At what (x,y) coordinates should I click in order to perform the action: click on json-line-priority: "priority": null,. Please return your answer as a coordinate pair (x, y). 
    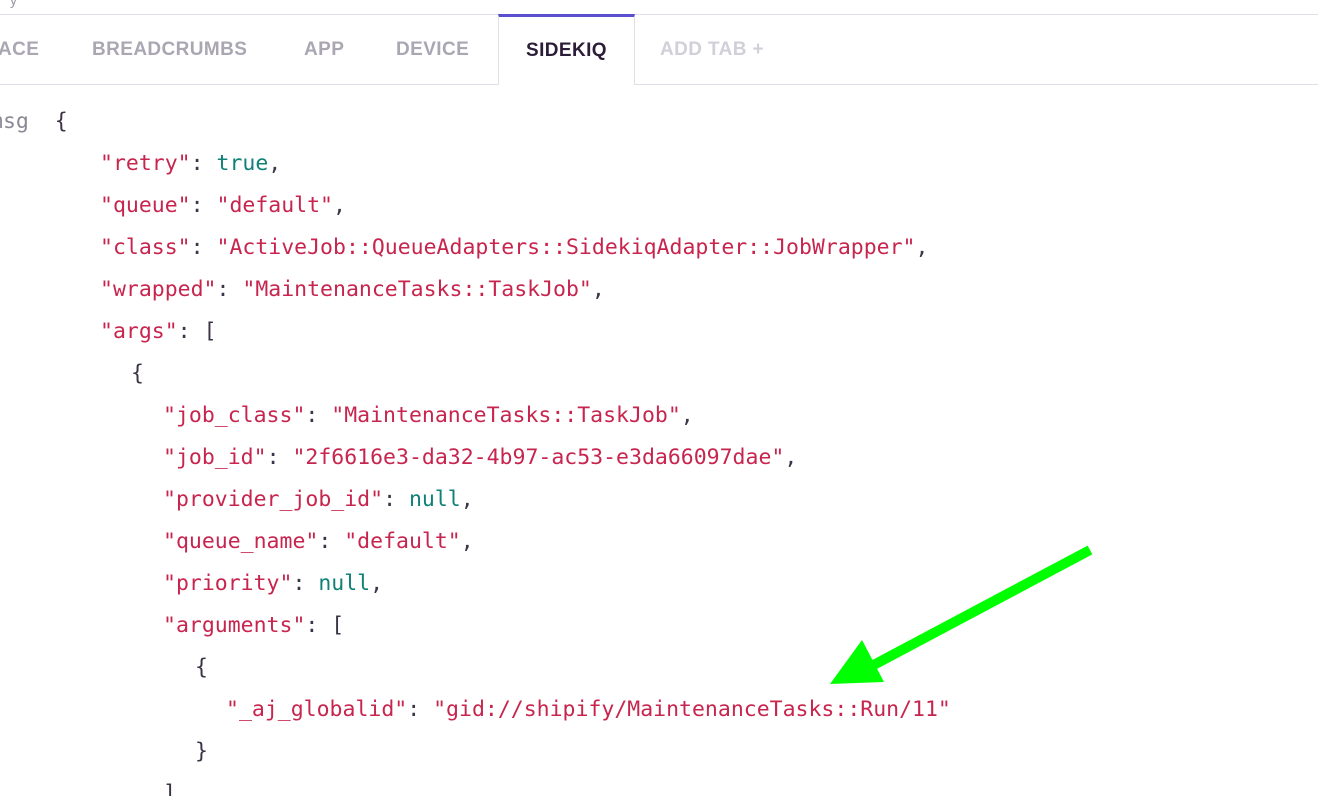
    Looking at the image, I should click on (273, 583).